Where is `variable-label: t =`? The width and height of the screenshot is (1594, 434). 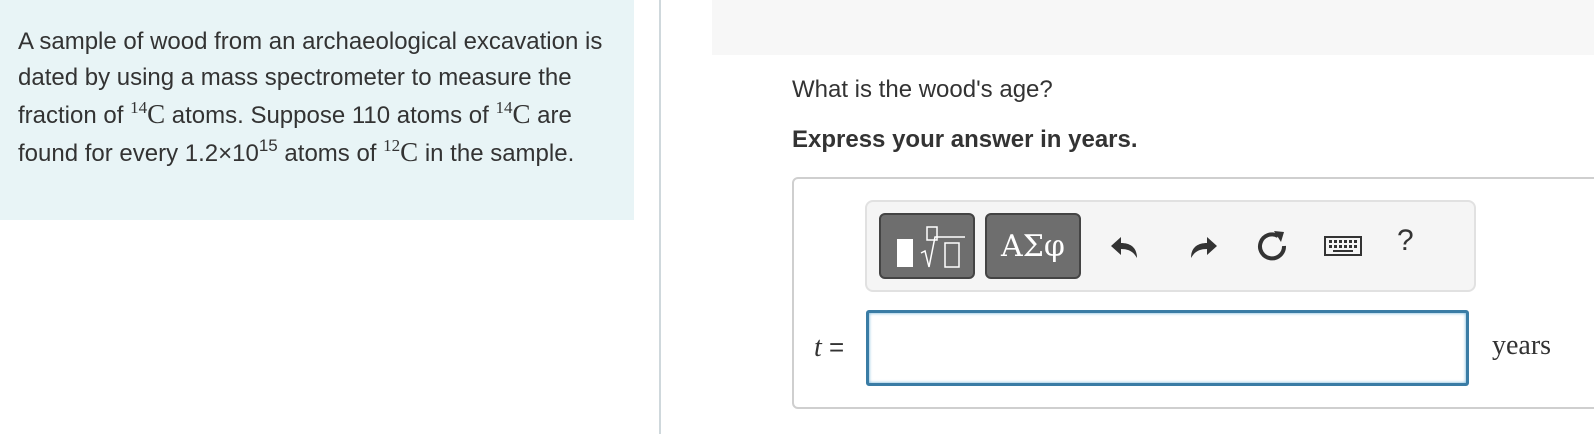
variable-label: t = is located at coordinates (829, 348).